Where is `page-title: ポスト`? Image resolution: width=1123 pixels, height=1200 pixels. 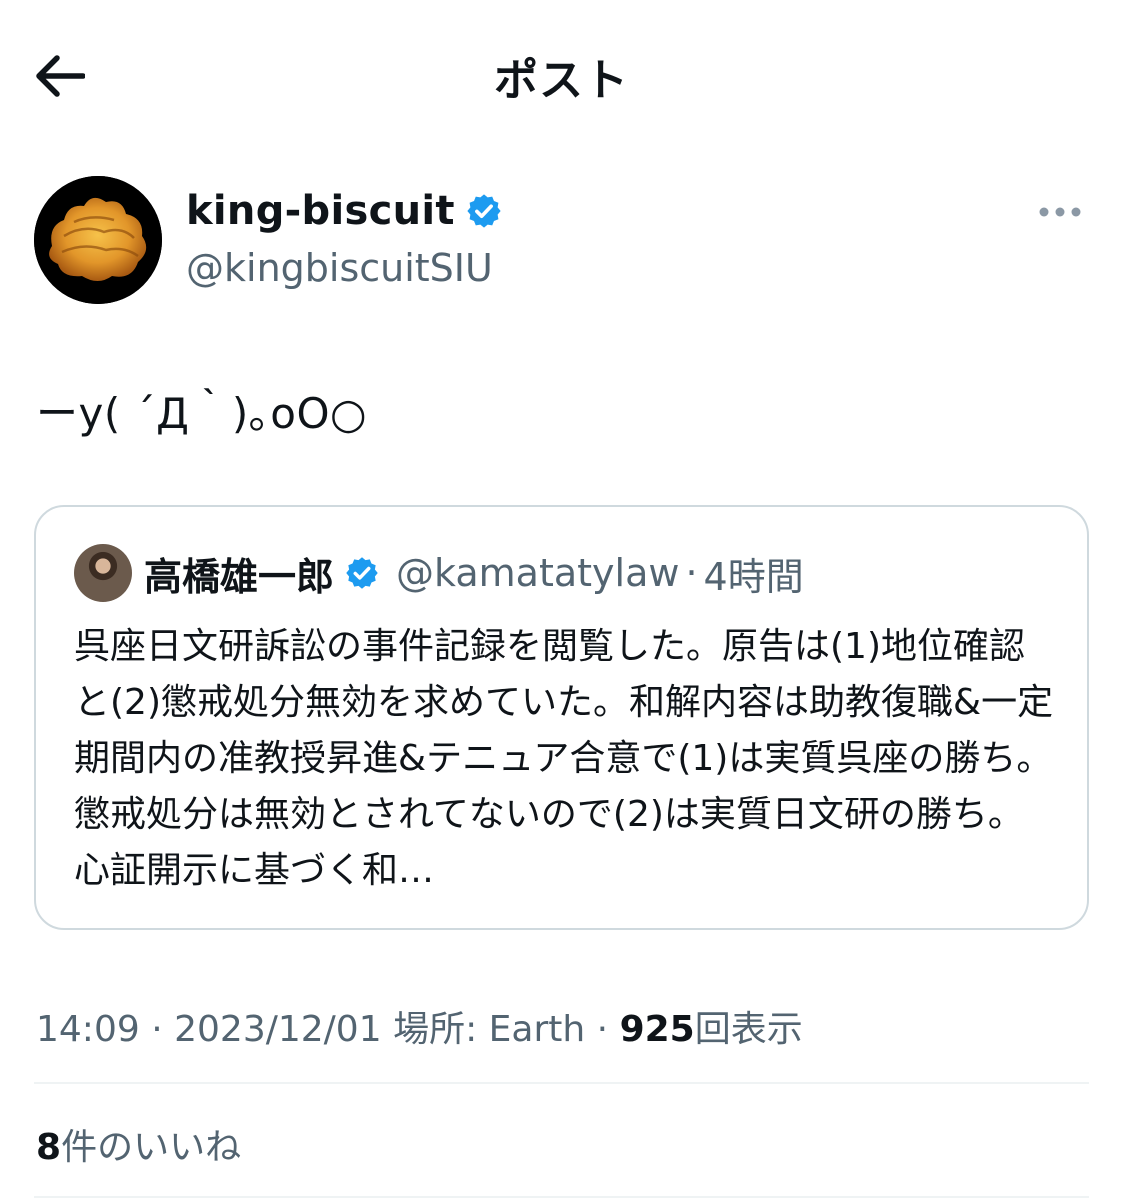
page-title: ポスト is located at coordinates (561, 80).